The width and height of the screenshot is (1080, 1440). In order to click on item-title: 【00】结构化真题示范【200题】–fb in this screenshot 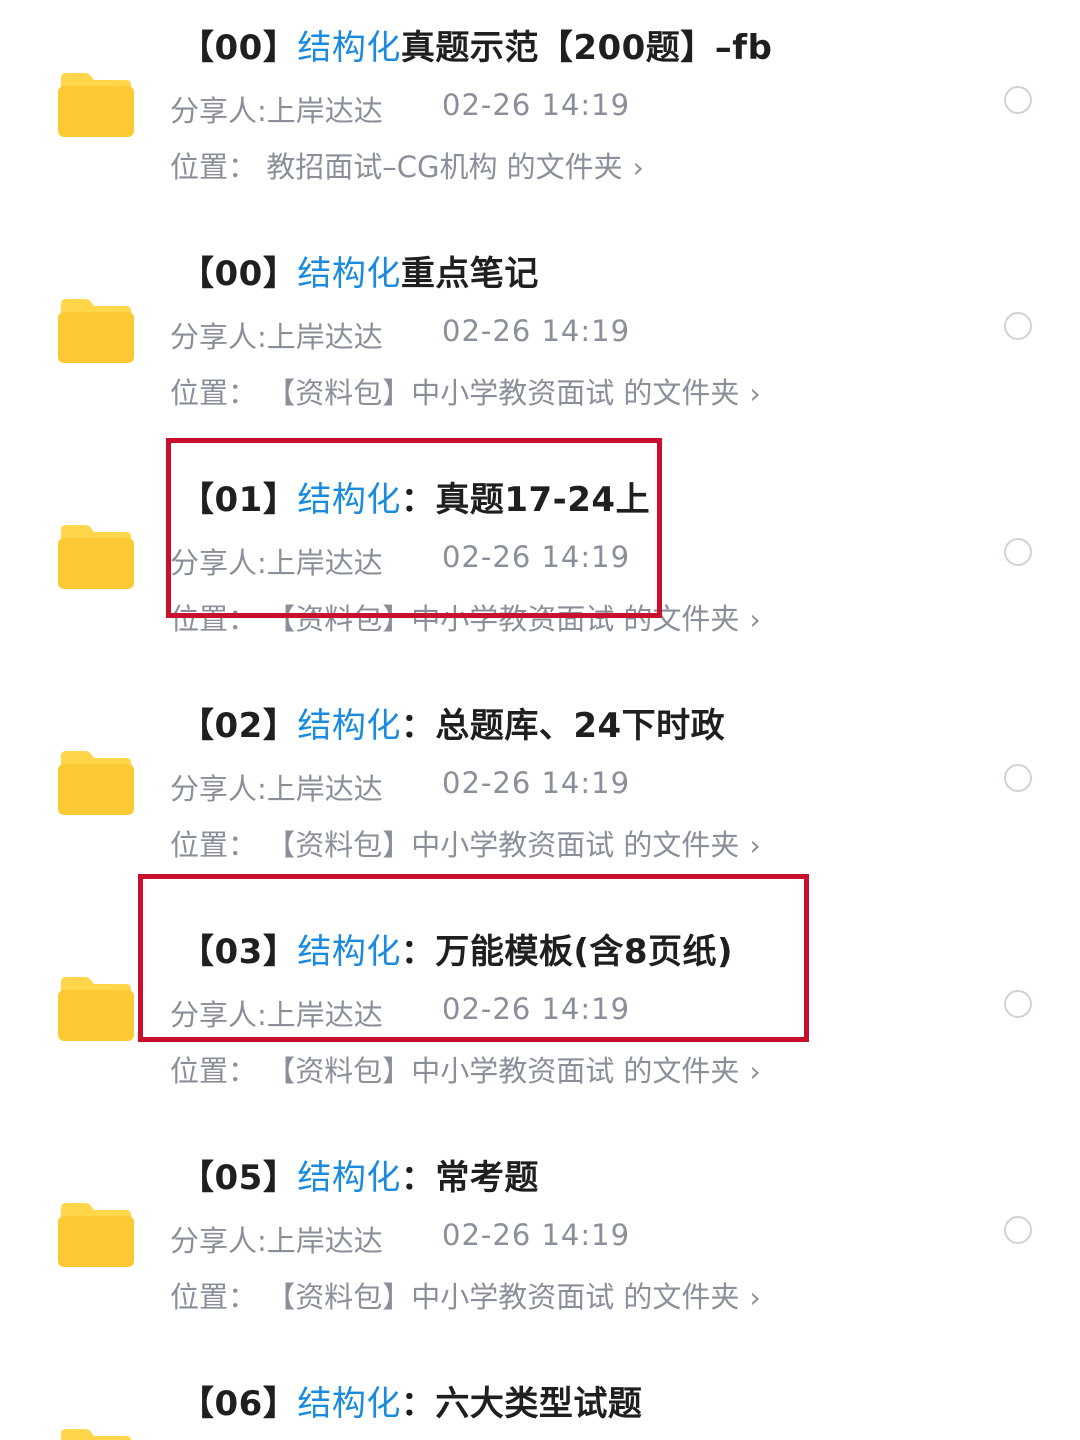, I will do `click(476, 48)`.